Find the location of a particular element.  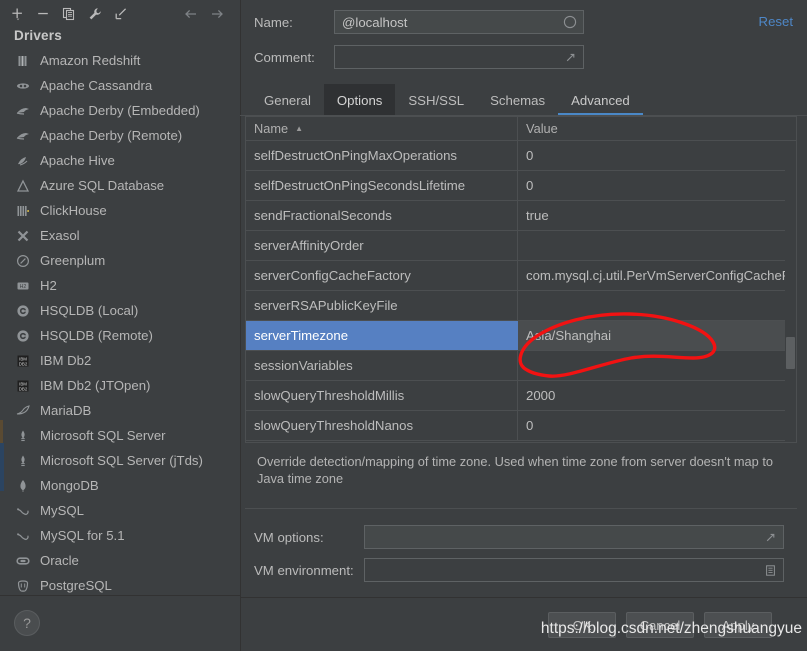

driver-item: IBM DB2 IBM Db2 is located at coordinates (116, 360).